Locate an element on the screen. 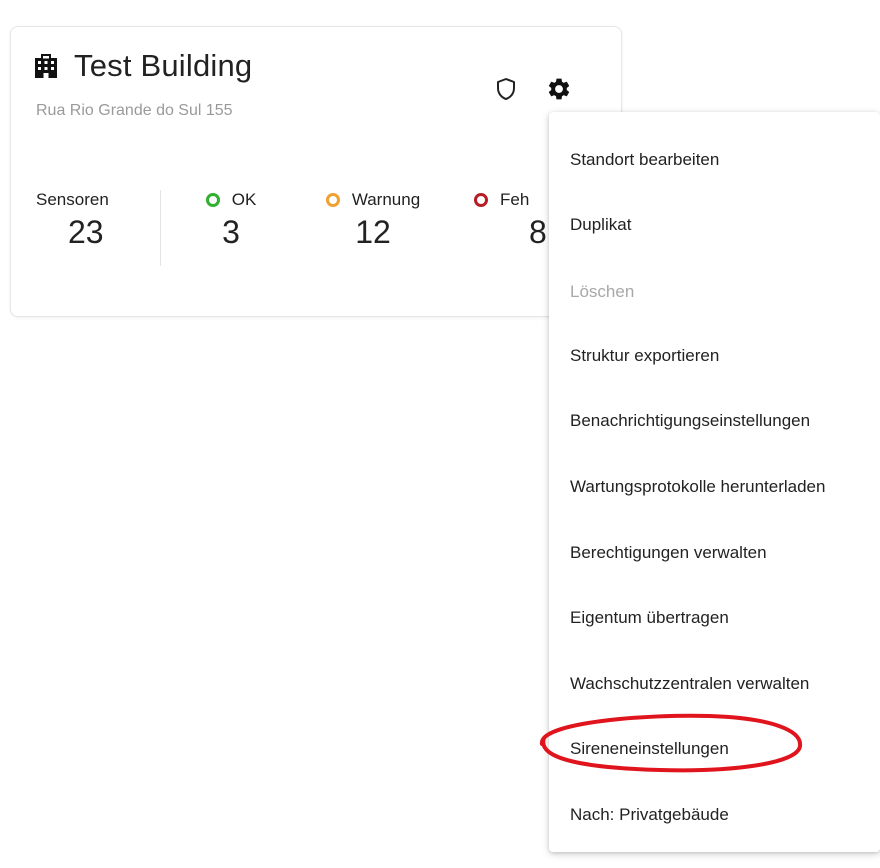 Image resolution: width=880 pixels, height=868 pixels. card-header: Test Building is located at coordinates (142, 66).